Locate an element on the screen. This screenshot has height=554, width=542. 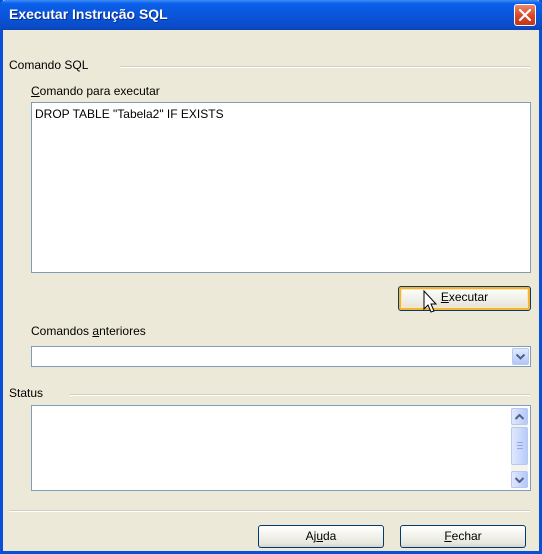
command-to-execute-label: Comando para executar is located at coordinates (95, 91).